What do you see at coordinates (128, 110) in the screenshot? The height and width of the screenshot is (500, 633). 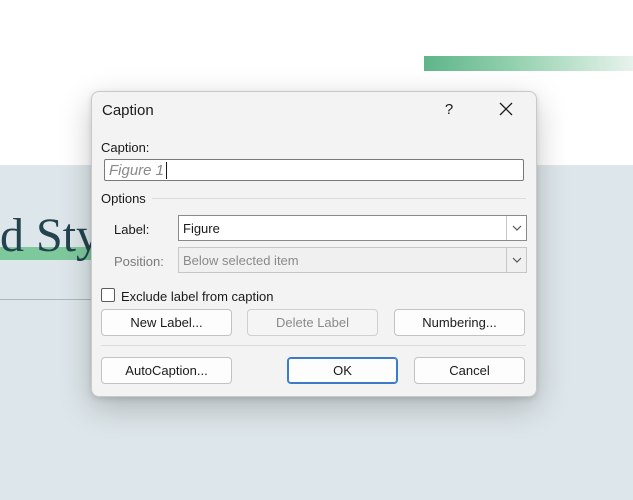 I see `dialog-title: Caption` at bounding box center [128, 110].